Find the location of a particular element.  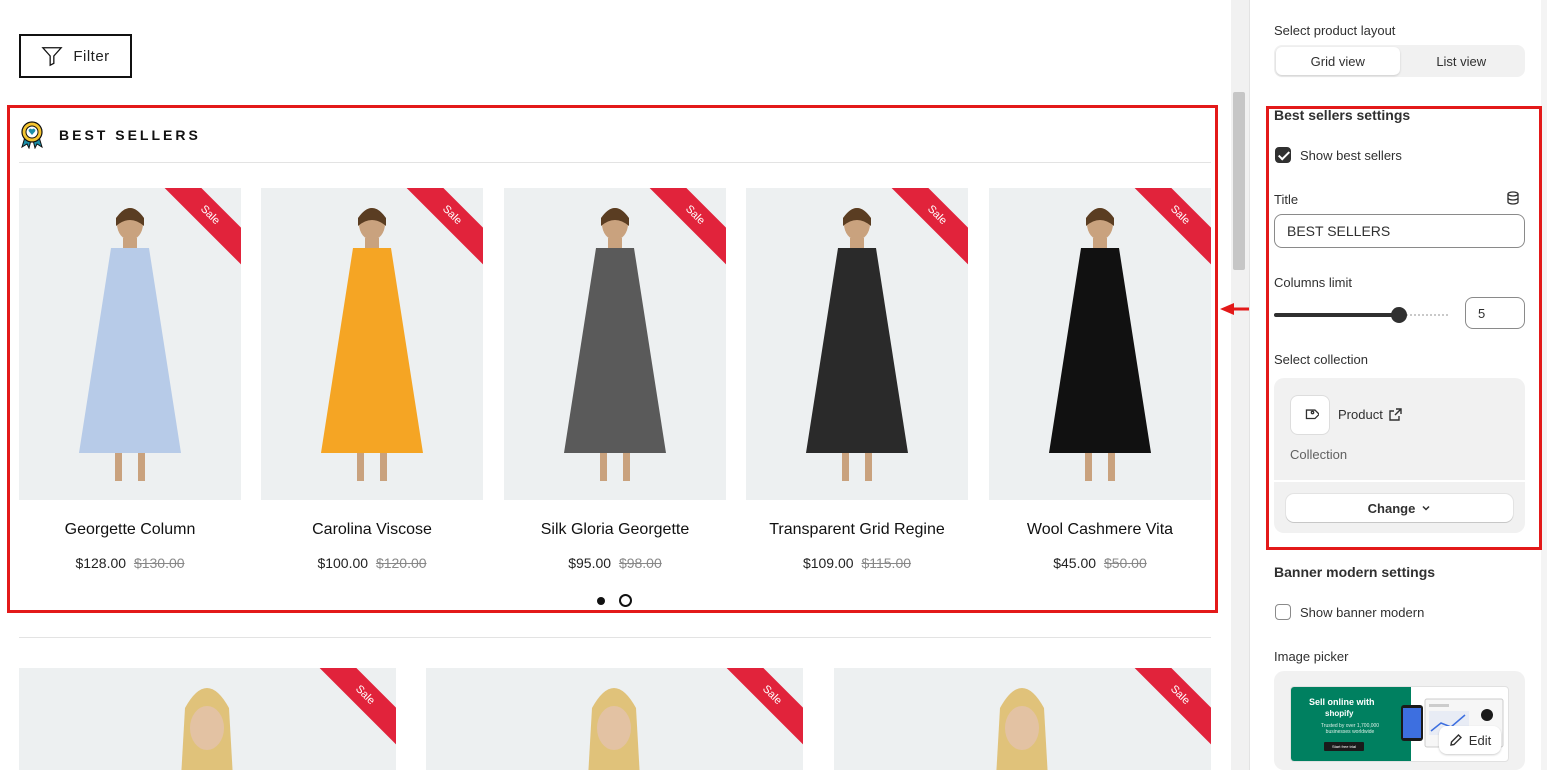

layout-label: Select product layout is located at coordinates (1335, 30).